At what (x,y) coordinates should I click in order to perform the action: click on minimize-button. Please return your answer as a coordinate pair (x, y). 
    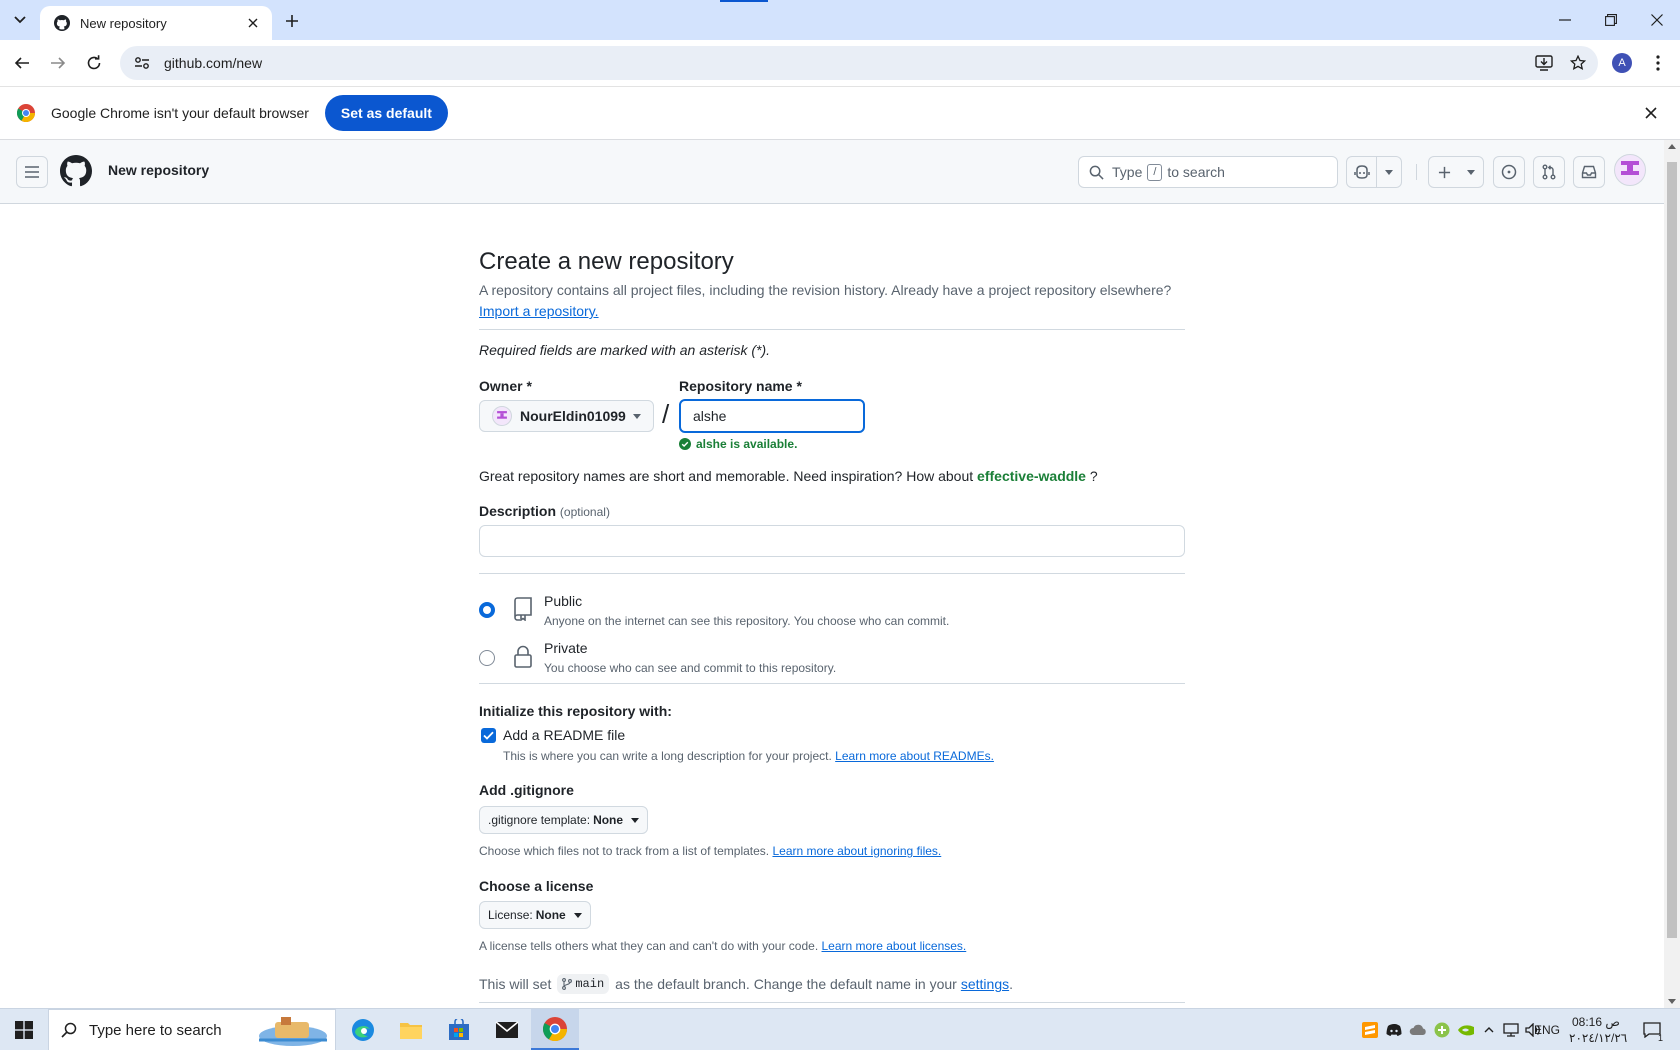
    Looking at the image, I should click on (1565, 20).